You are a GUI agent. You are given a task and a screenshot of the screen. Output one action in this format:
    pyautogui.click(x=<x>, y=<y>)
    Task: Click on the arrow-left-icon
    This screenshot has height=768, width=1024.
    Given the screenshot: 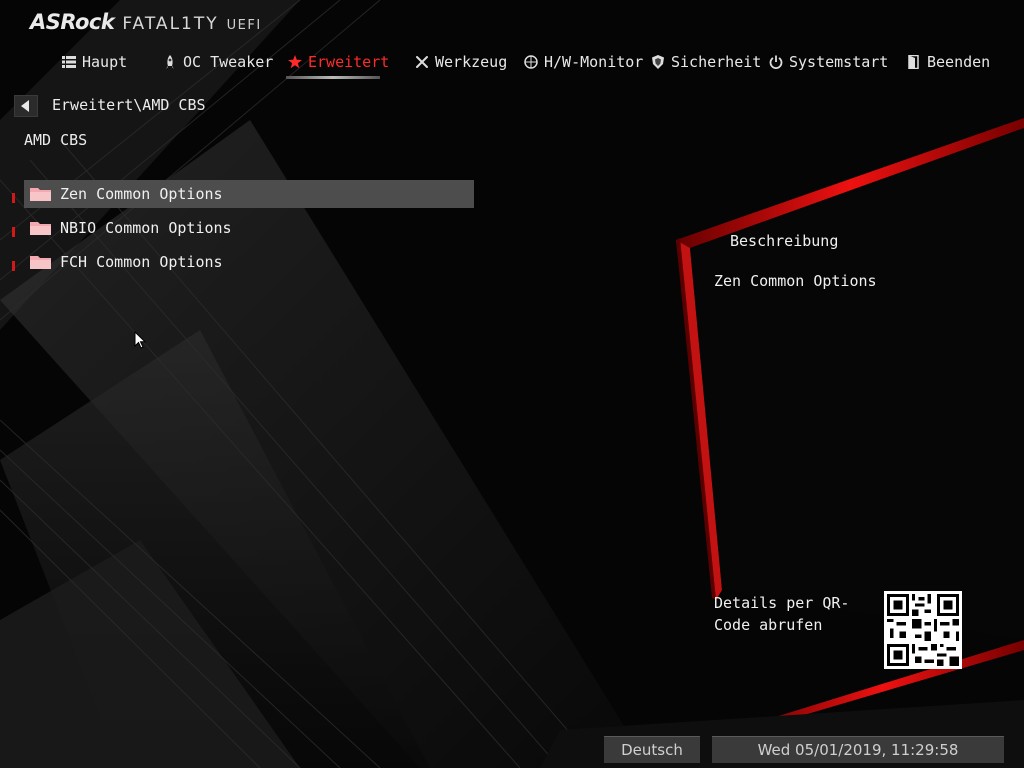 What is the action you would take?
    pyautogui.click(x=25, y=106)
    